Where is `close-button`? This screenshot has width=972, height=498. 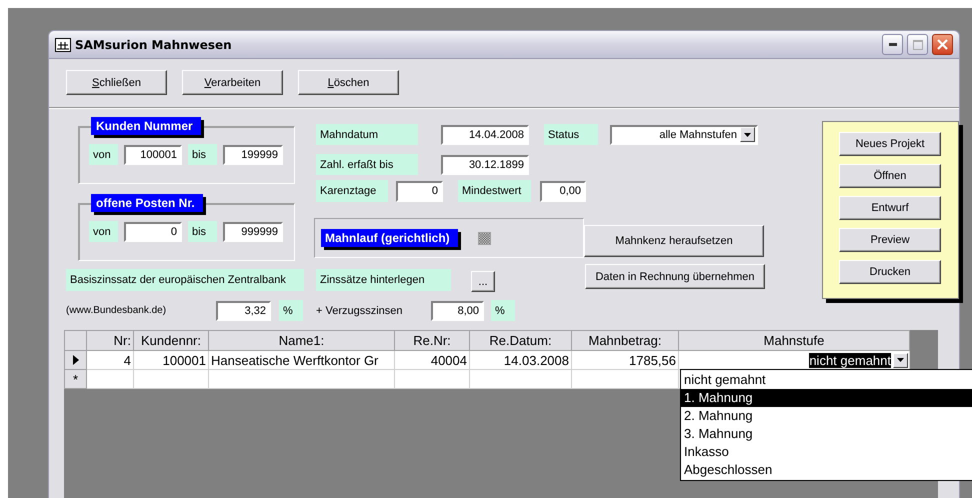
close-button is located at coordinates (942, 44).